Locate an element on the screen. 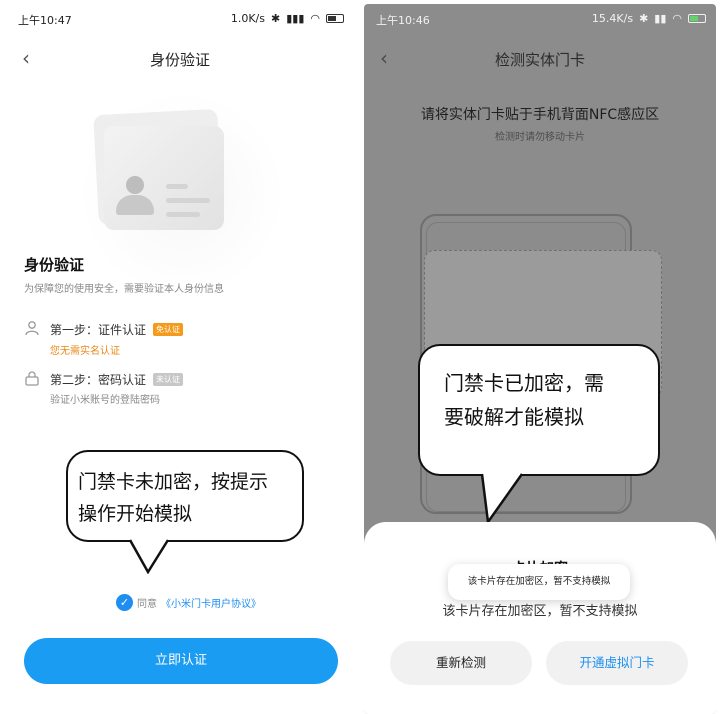 The image size is (720, 714). person-icon is located at coordinates (32, 328).